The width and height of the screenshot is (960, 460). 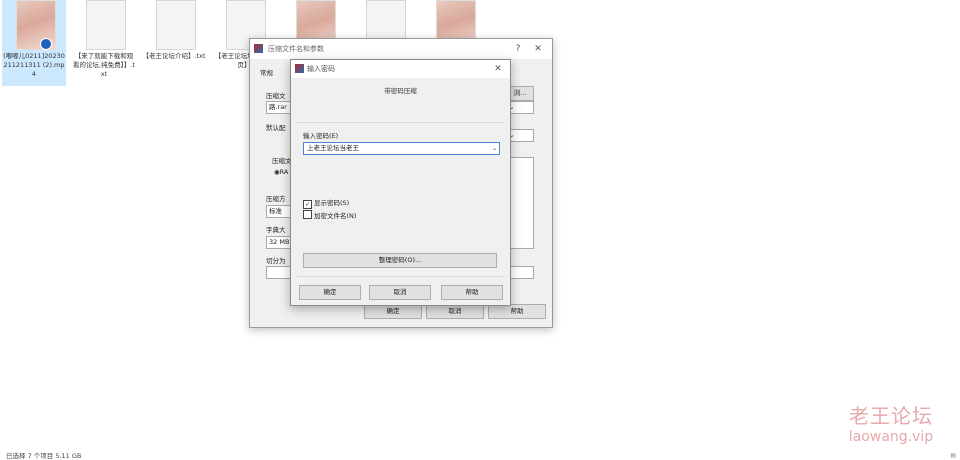 What do you see at coordinates (276, 230) in the screenshot?
I see `dictionary-label: 字典大` at bounding box center [276, 230].